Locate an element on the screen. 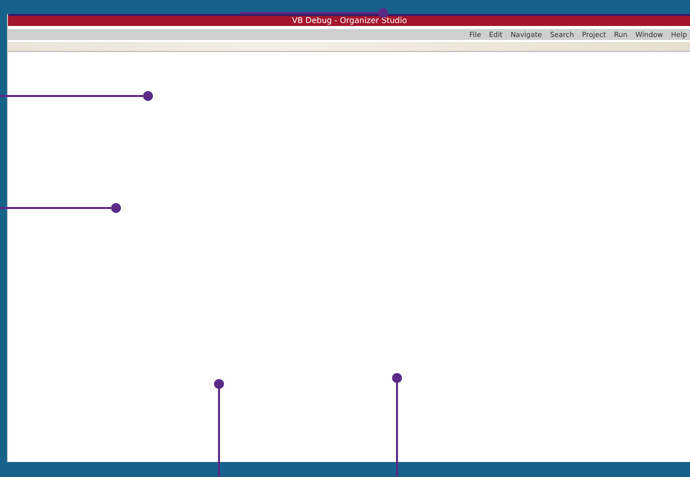 Image resolution: width=690 pixels, height=477 pixels. window-title: VB Debug - Organizer Studio is located at coordinates (349, 21).